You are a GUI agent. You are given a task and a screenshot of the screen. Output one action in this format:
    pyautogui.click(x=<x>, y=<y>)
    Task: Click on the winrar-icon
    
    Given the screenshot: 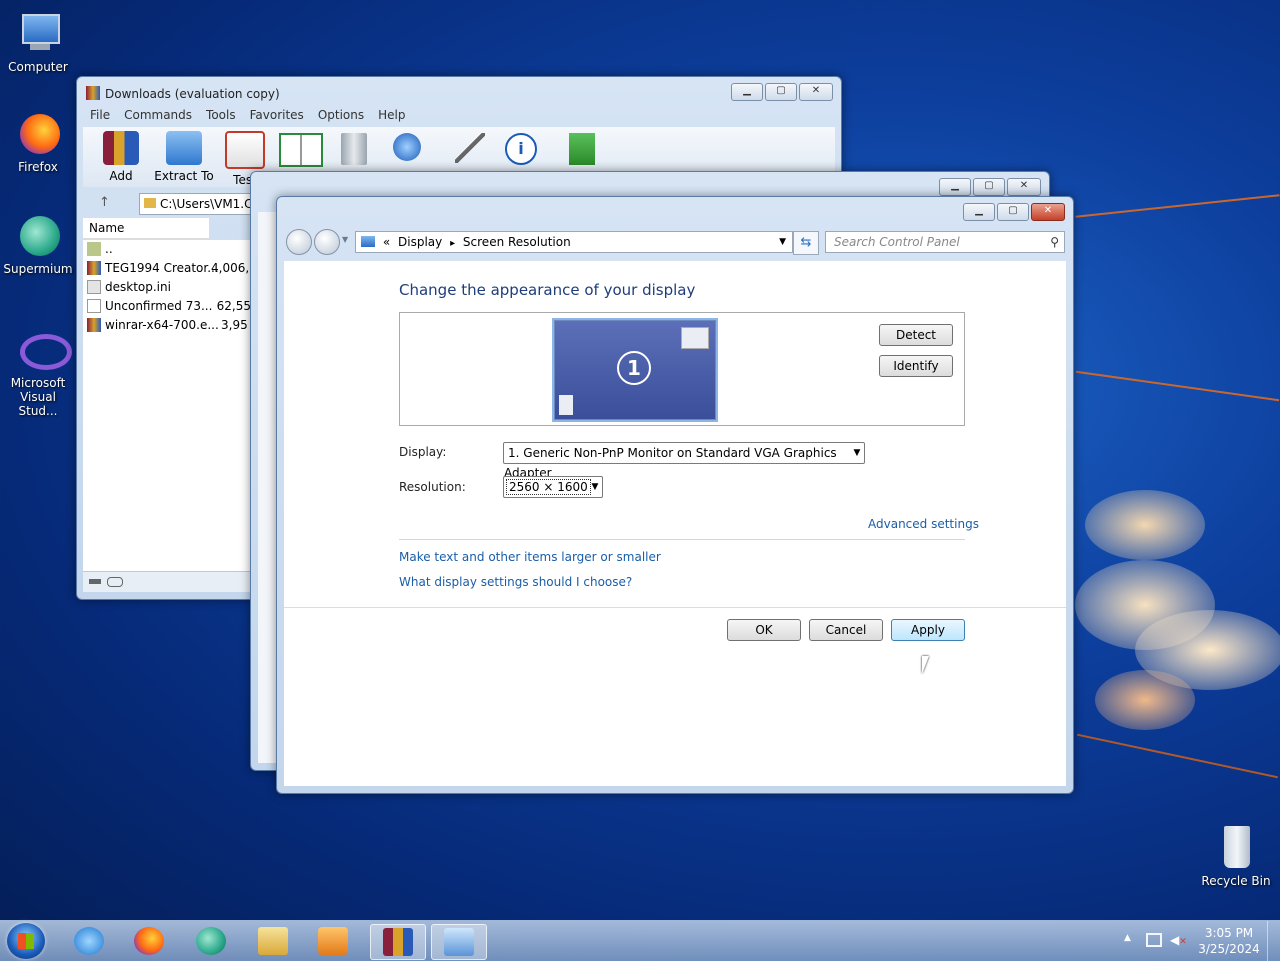 What is the action you would take?
    pyautogui.click(x=398, y=942)
    